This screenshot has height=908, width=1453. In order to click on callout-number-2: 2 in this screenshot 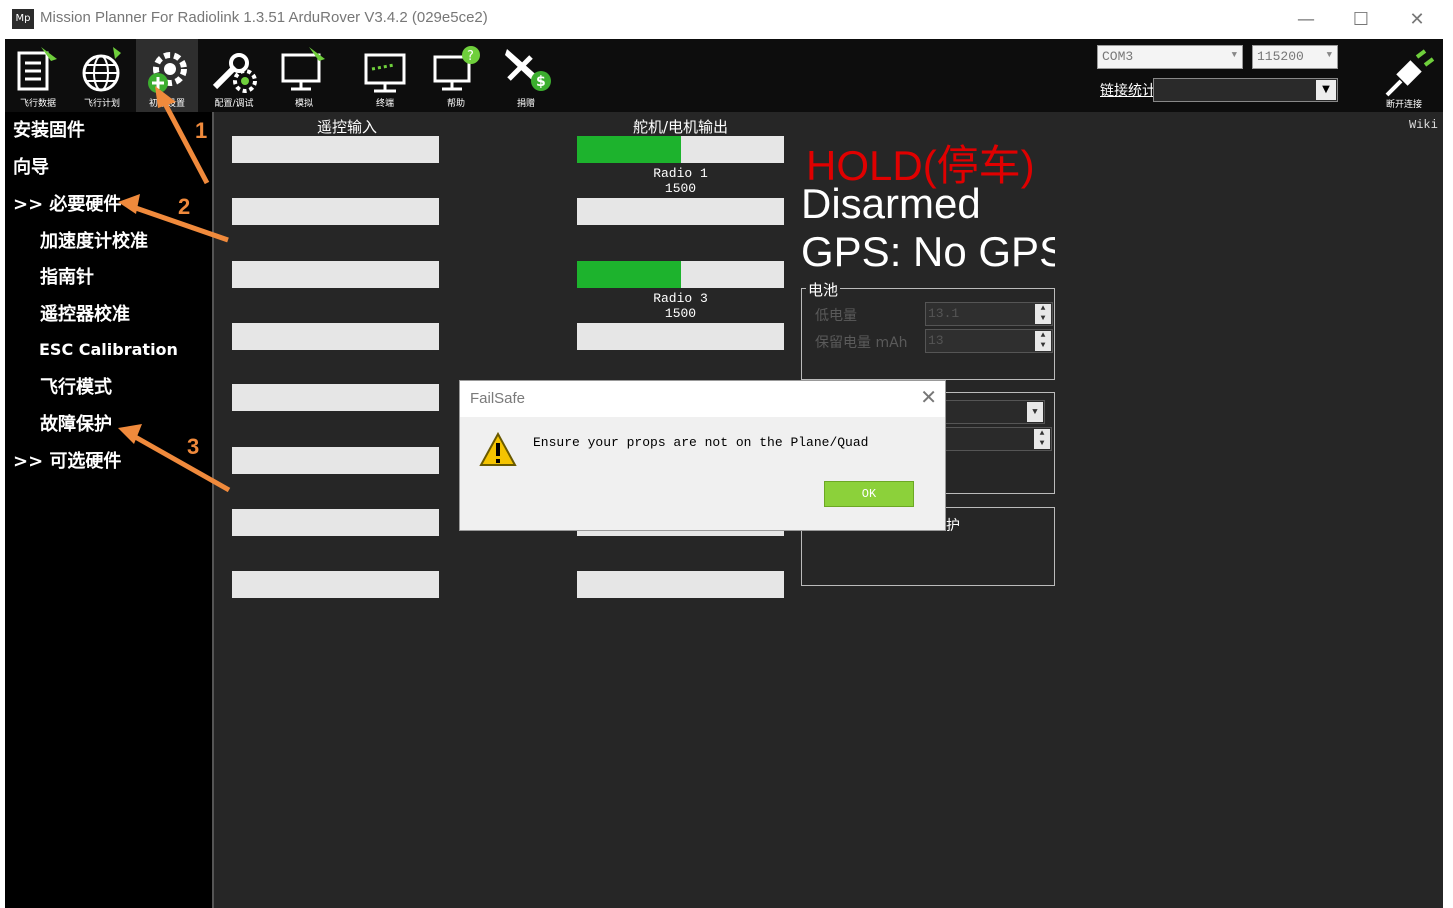, I will do `click(184, 206)`.